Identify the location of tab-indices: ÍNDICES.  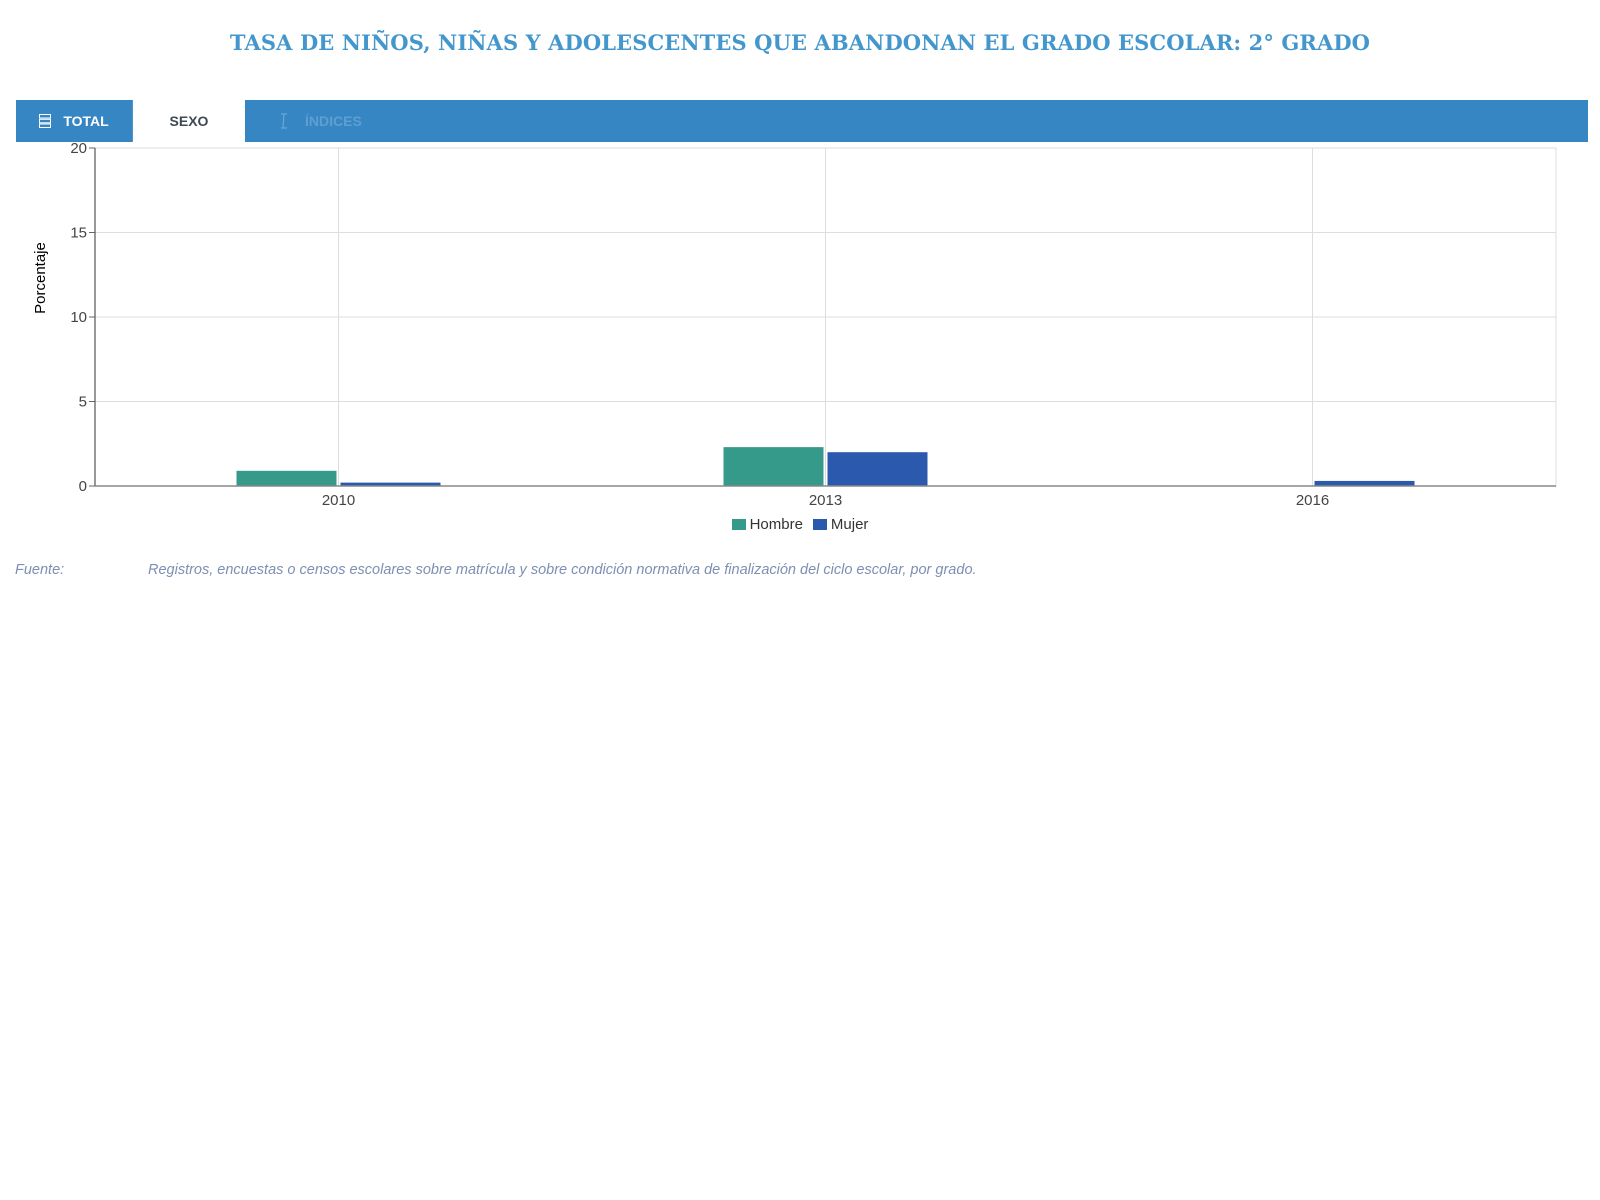
(315, 121).